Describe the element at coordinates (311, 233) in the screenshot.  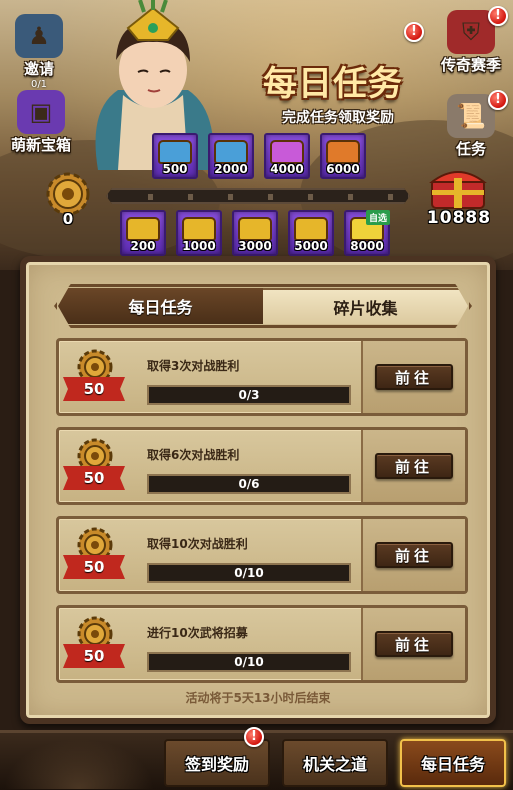
I see `reward-chest: 5000` at that location.